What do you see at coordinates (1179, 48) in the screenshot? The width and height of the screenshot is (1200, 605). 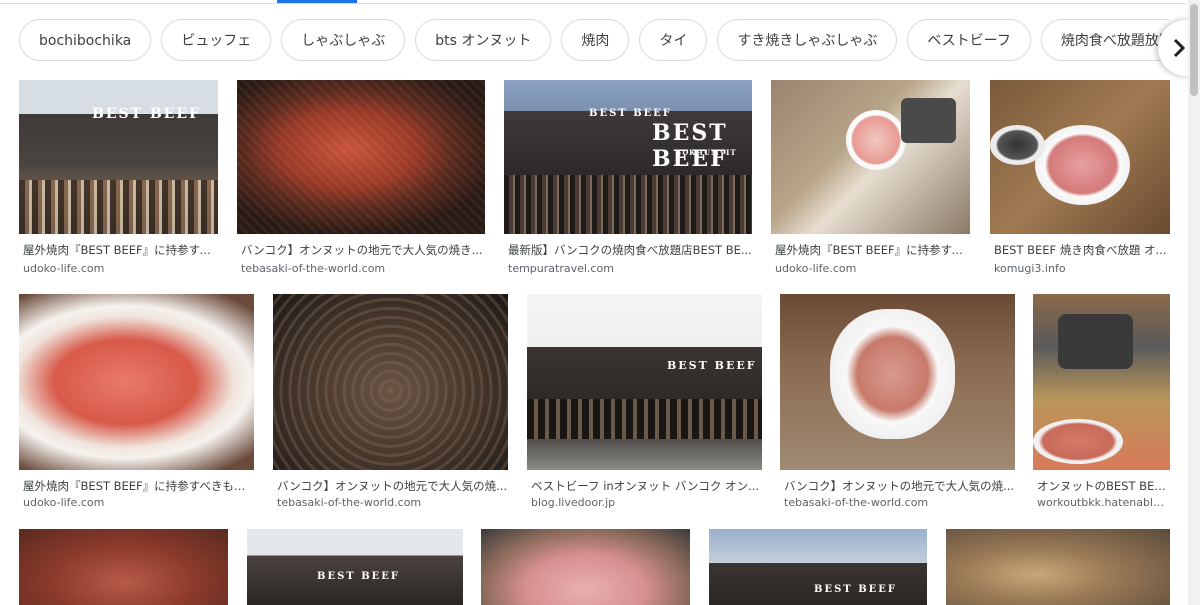 I see `chevron-right-icon` at bounding box center [1179, 48].